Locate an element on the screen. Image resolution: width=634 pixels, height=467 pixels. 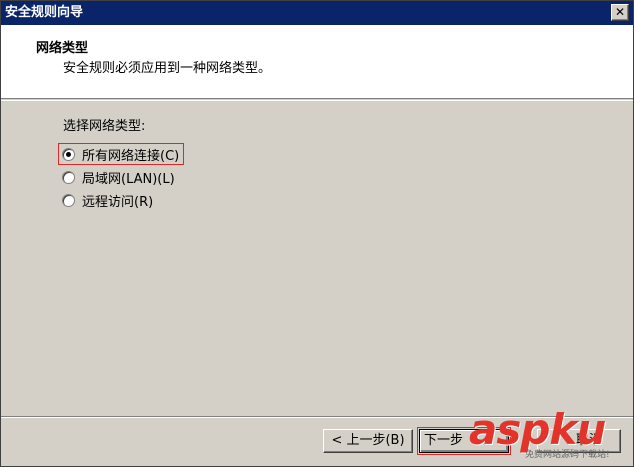
radio-label-remote-access: 远程访问(R) is located at coordinates (118, 202).